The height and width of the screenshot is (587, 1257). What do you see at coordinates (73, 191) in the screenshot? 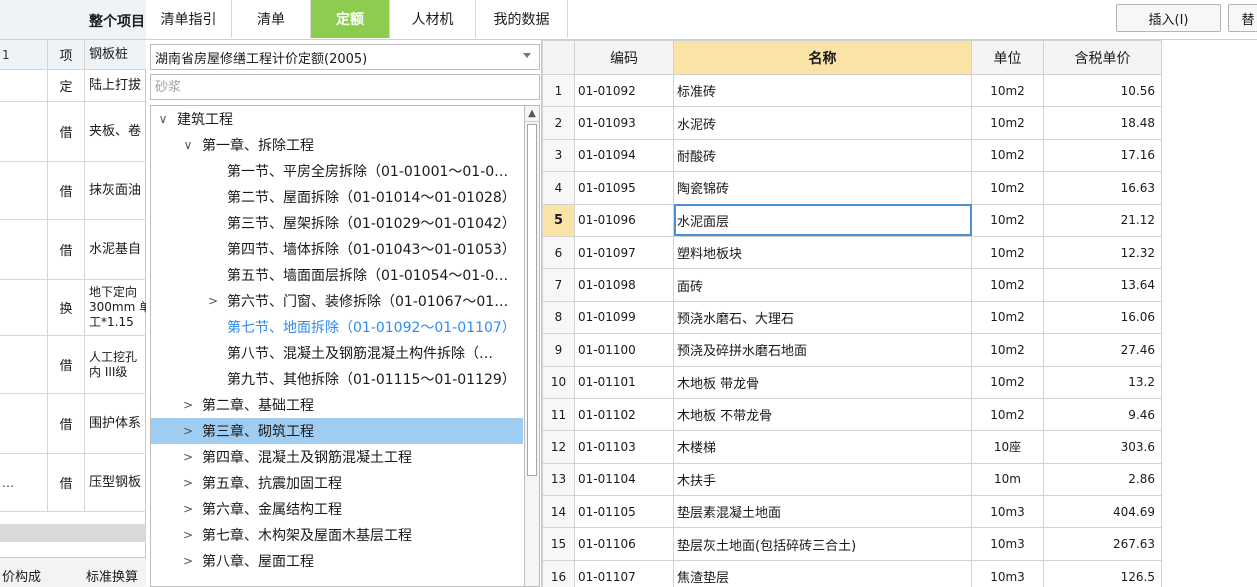
I see `background-grid-row: 借抹灰面油` at bounding box center [73, 191].